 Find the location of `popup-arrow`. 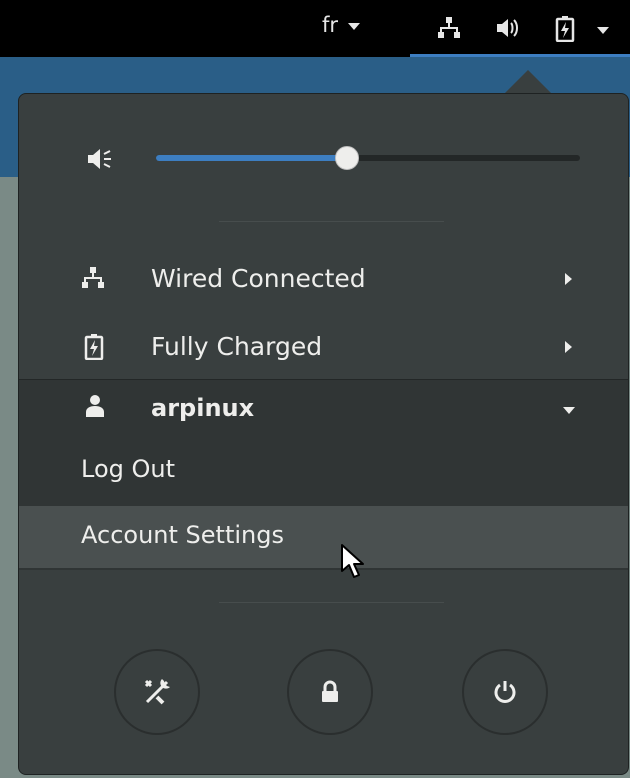

popup-arrow is located at coordinates (528, 82).